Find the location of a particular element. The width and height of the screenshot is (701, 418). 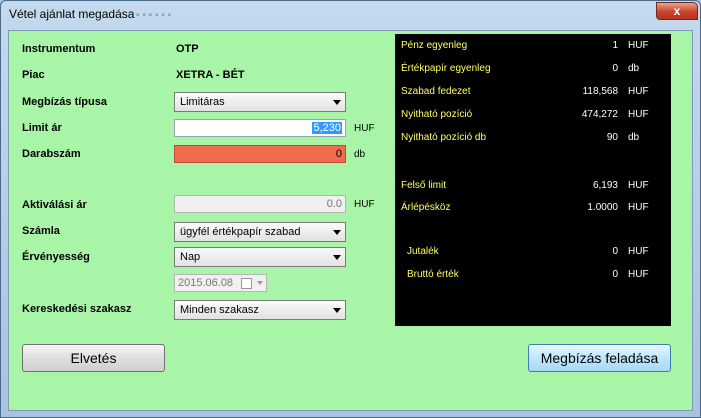

info-label: Nyitható pozíció is located at coordinates (437, 114).